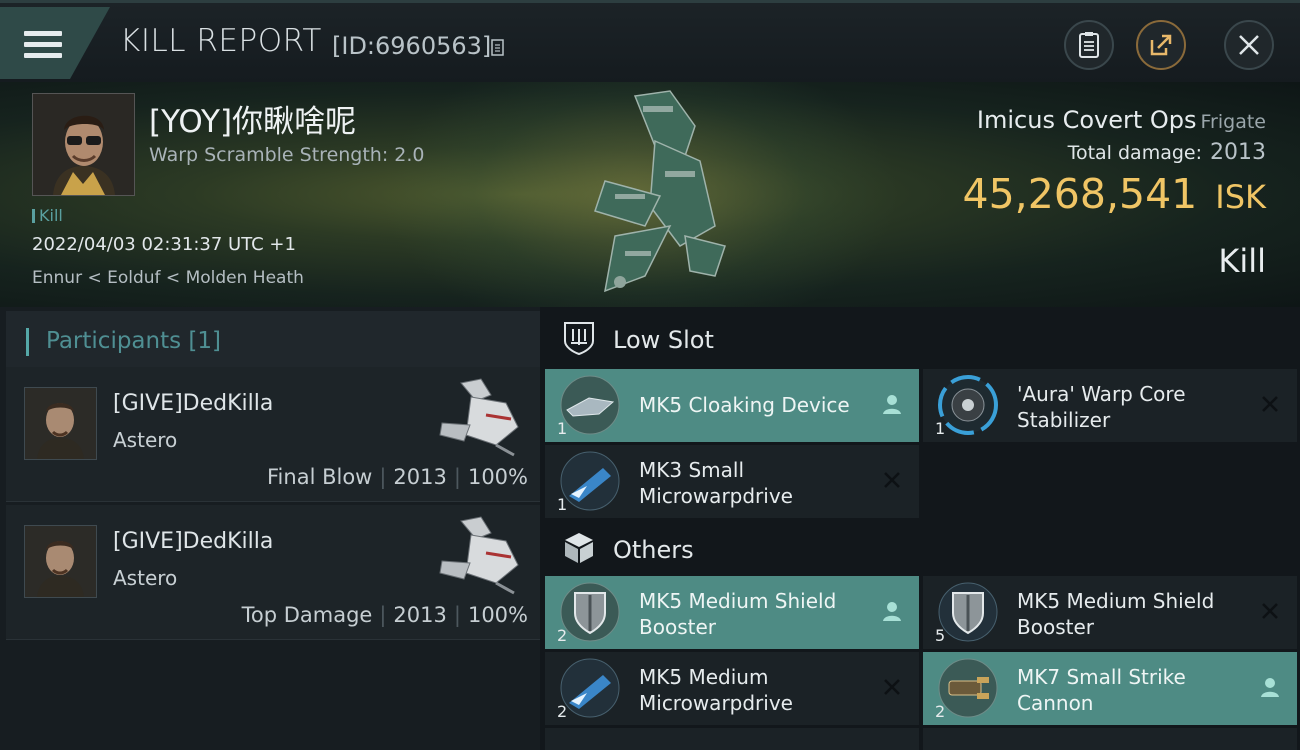 The width and height of the screenshot is (1300, 750). What do you see at coordinates (287, 155) in the screenshot?
I see `warp-scramble-strength: Warp Scramble Strength: 2.0` at bounding box center [287, 155].